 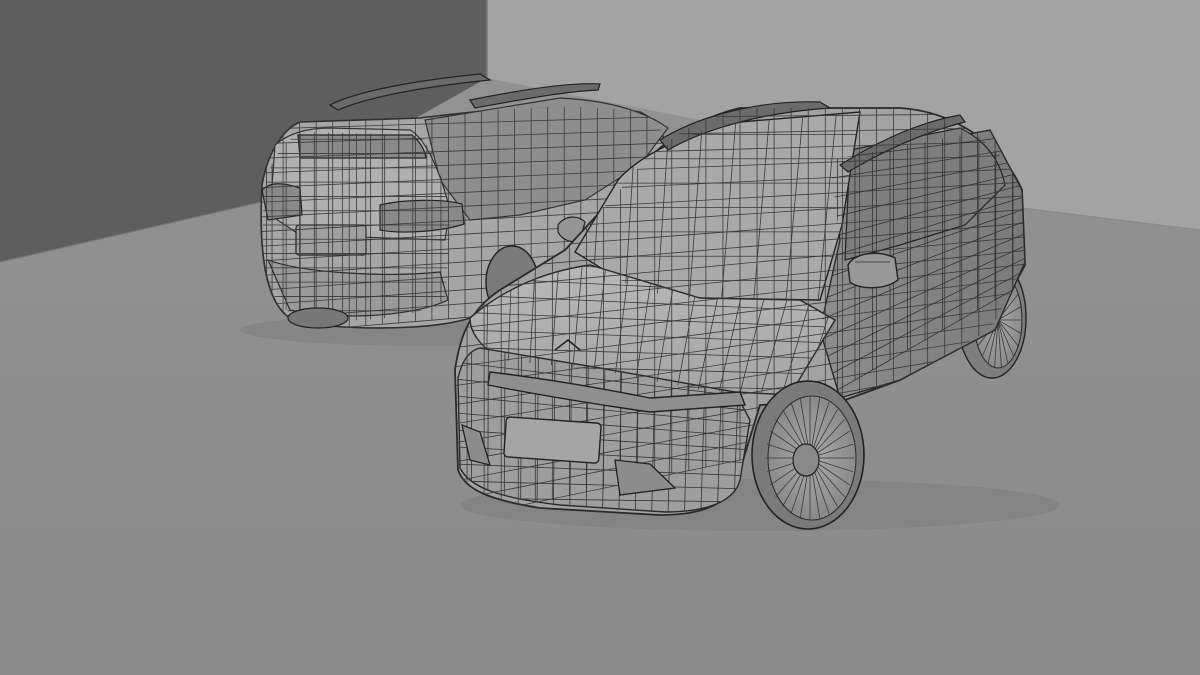 What do you see at coordinates (422, 216) in the screenshot?
I see `rear-suv-tail-light-right` at bounding box center [422, 216].